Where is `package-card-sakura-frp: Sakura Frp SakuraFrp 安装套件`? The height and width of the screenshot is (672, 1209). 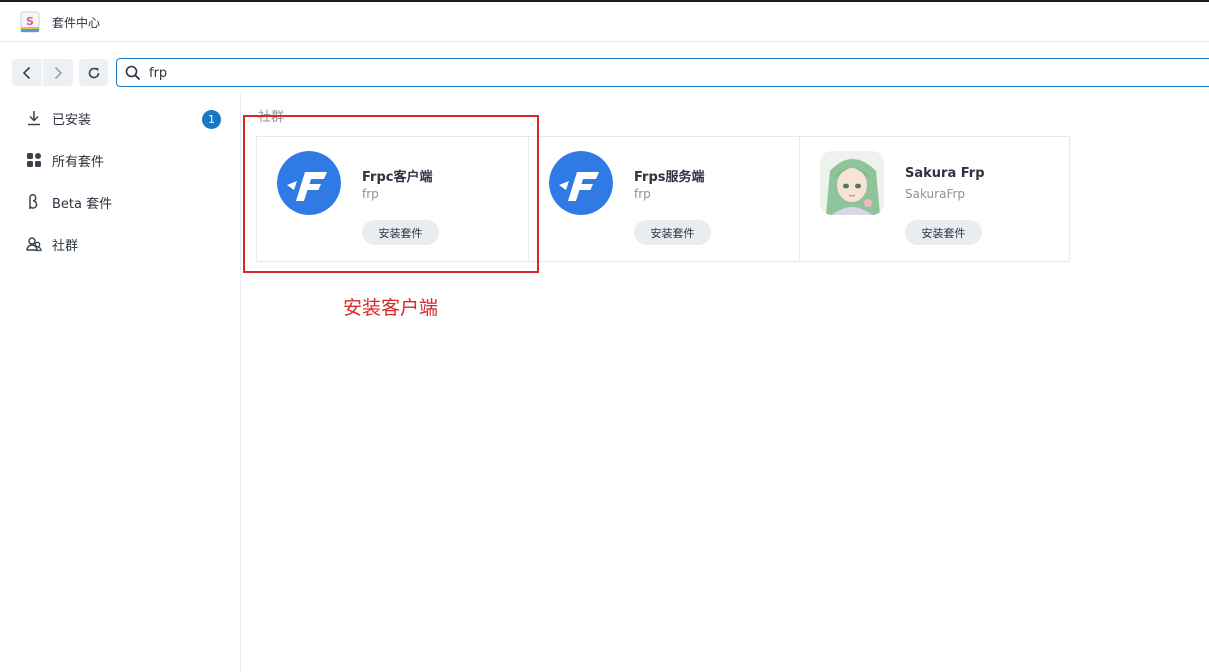 package-card-sakura-frp: Sakura Frp SakuraFrp 安装套件 is located at coordinates (934, 199).